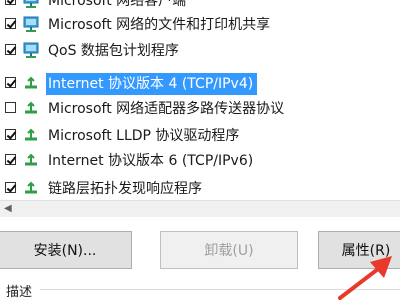 The height and width of the screenshot is (300, 400). Describe the element at coordinates (166, 109) in the screenshot. I see `component-label: Microsoft 网络适配器多路传送器协议` at that location.